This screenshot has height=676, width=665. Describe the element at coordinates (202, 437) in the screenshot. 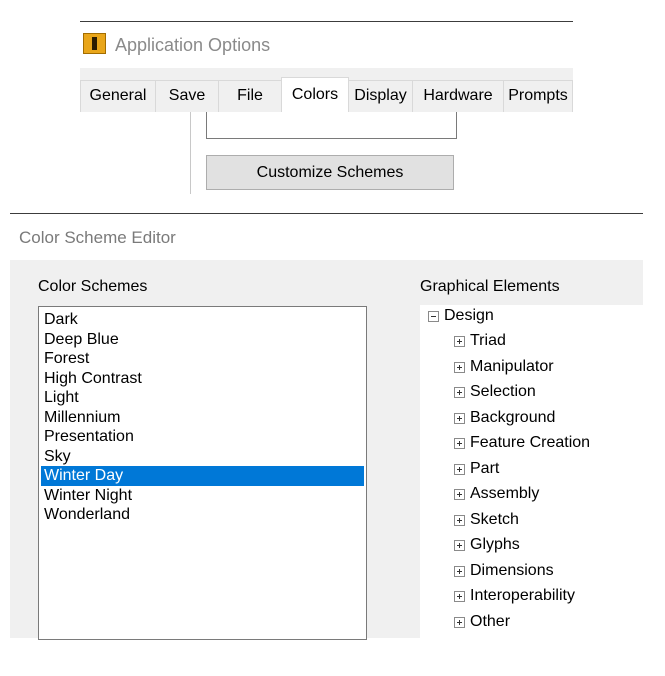

I see `scheme-item-presentation: Presentation` at that location.